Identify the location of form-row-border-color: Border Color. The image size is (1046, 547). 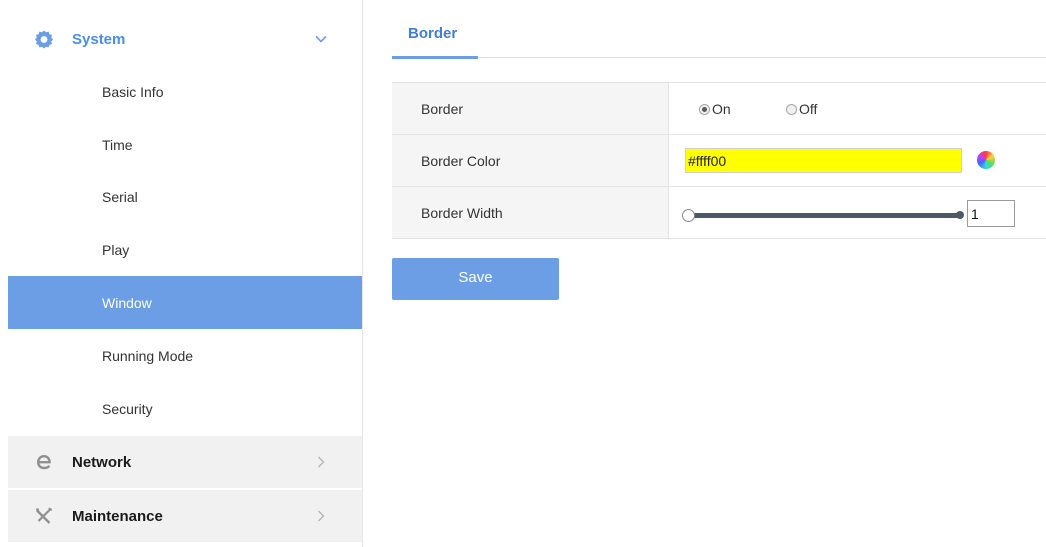
(719, 161).